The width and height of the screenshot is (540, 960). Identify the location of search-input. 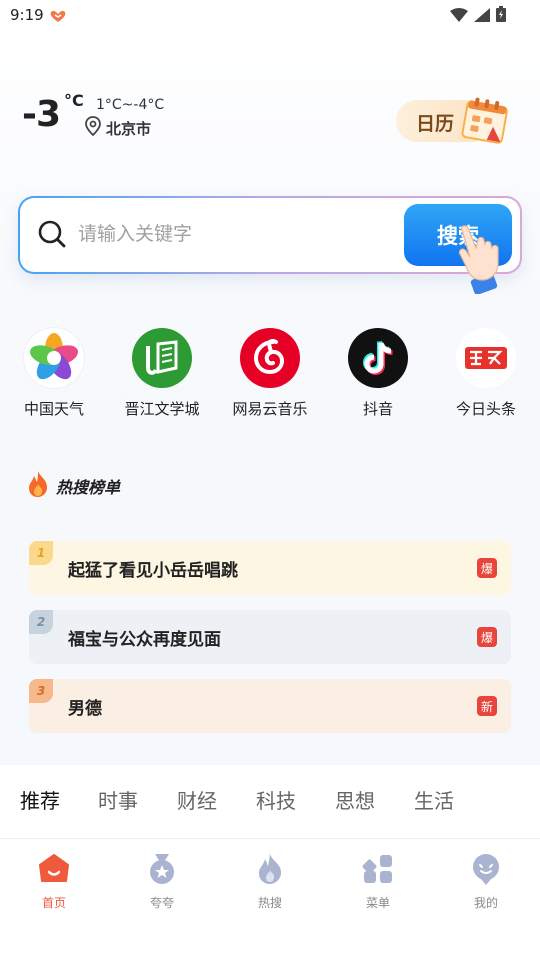
(238, 234).